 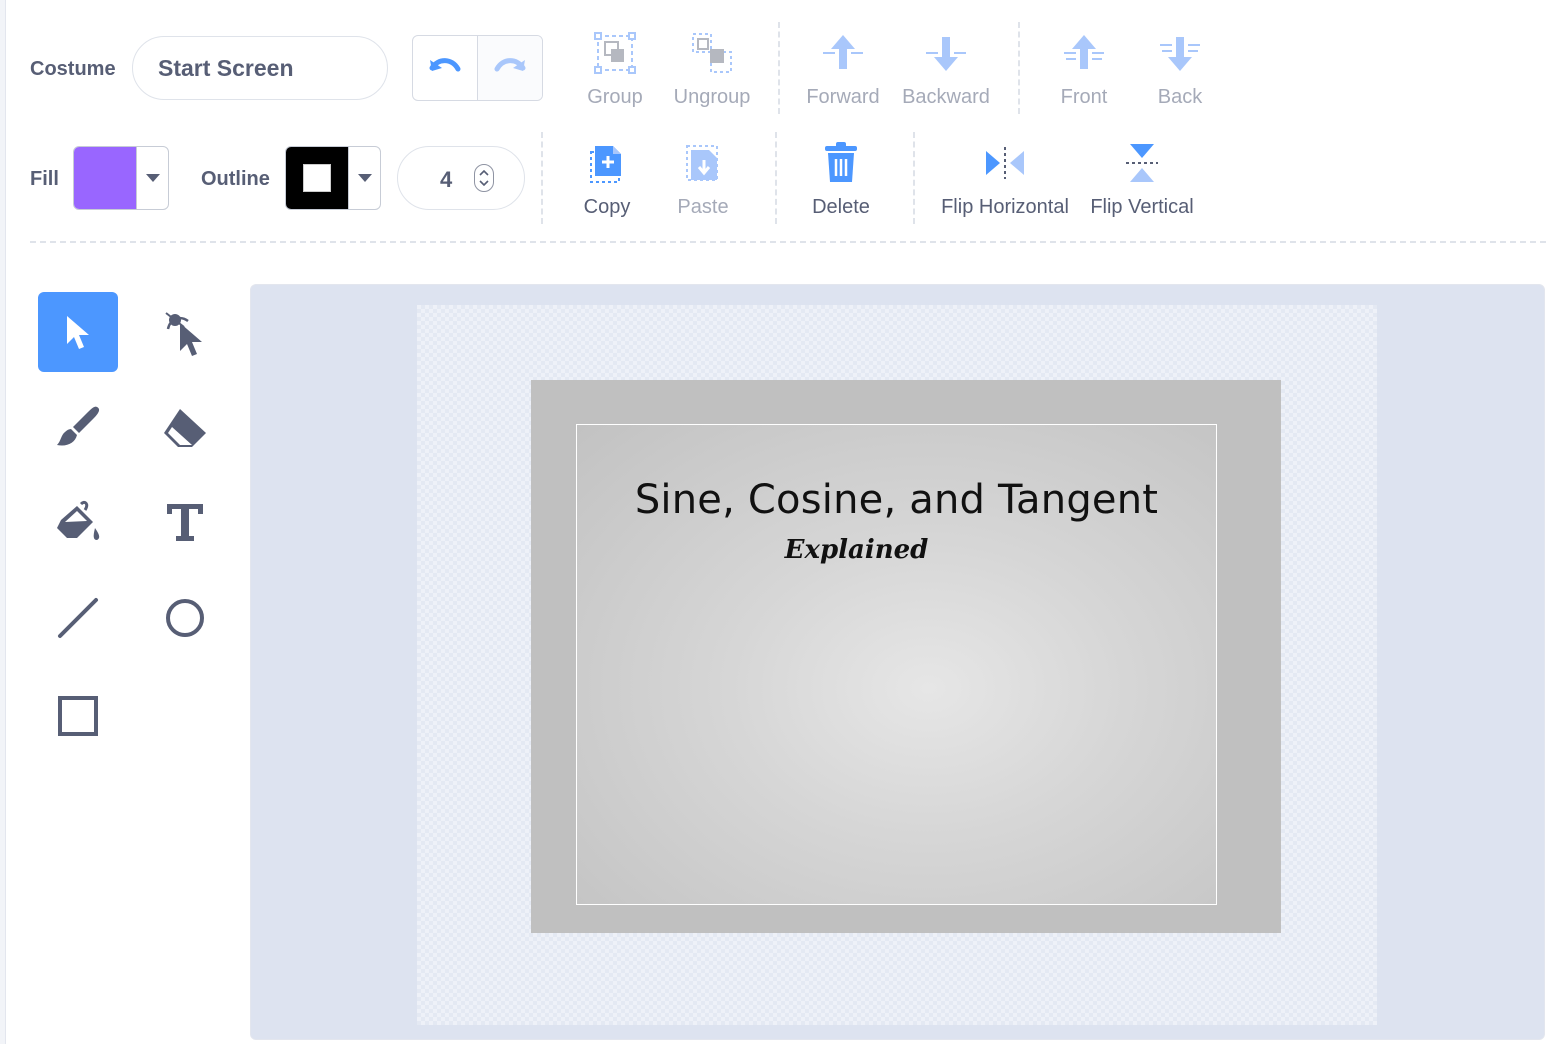 What do you see at coordinates (44, 179) in the screenshot?
I see `fill-label: Fill` at bounding box center [44, 179].